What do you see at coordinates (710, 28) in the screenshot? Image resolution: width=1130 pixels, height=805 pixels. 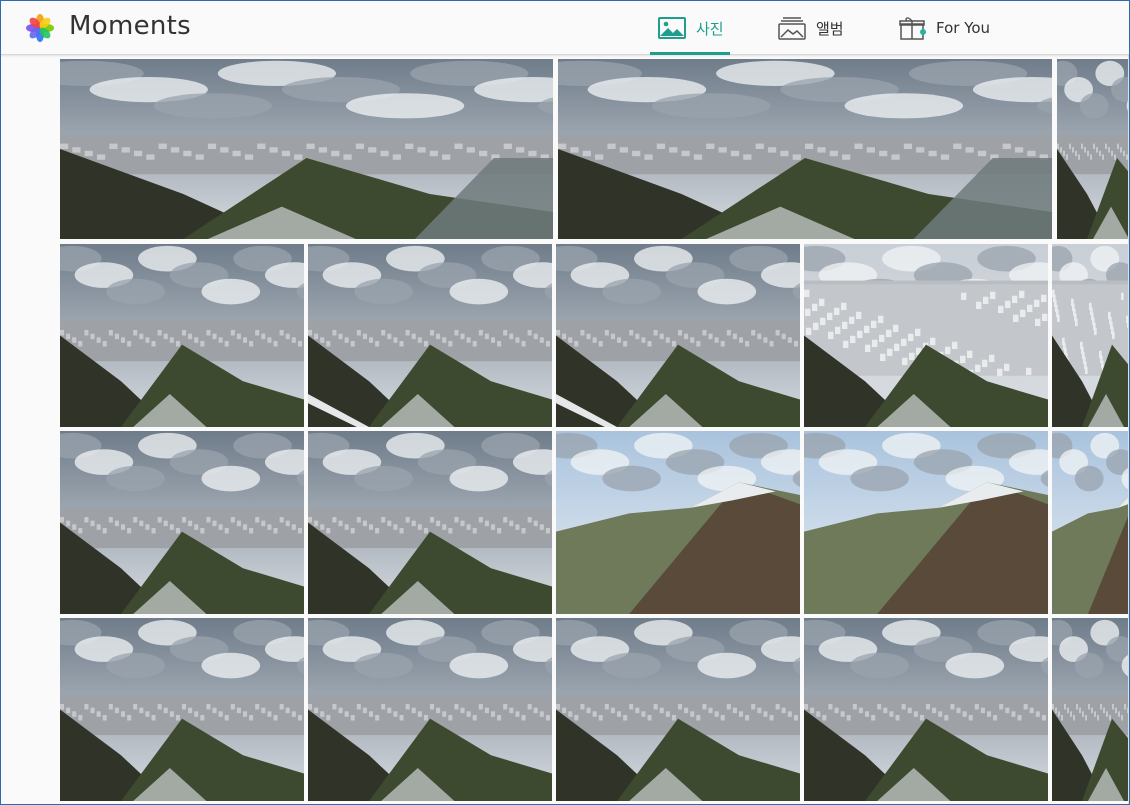 I see `tab-photos-label: 사진` at bounding box center [710, 28].